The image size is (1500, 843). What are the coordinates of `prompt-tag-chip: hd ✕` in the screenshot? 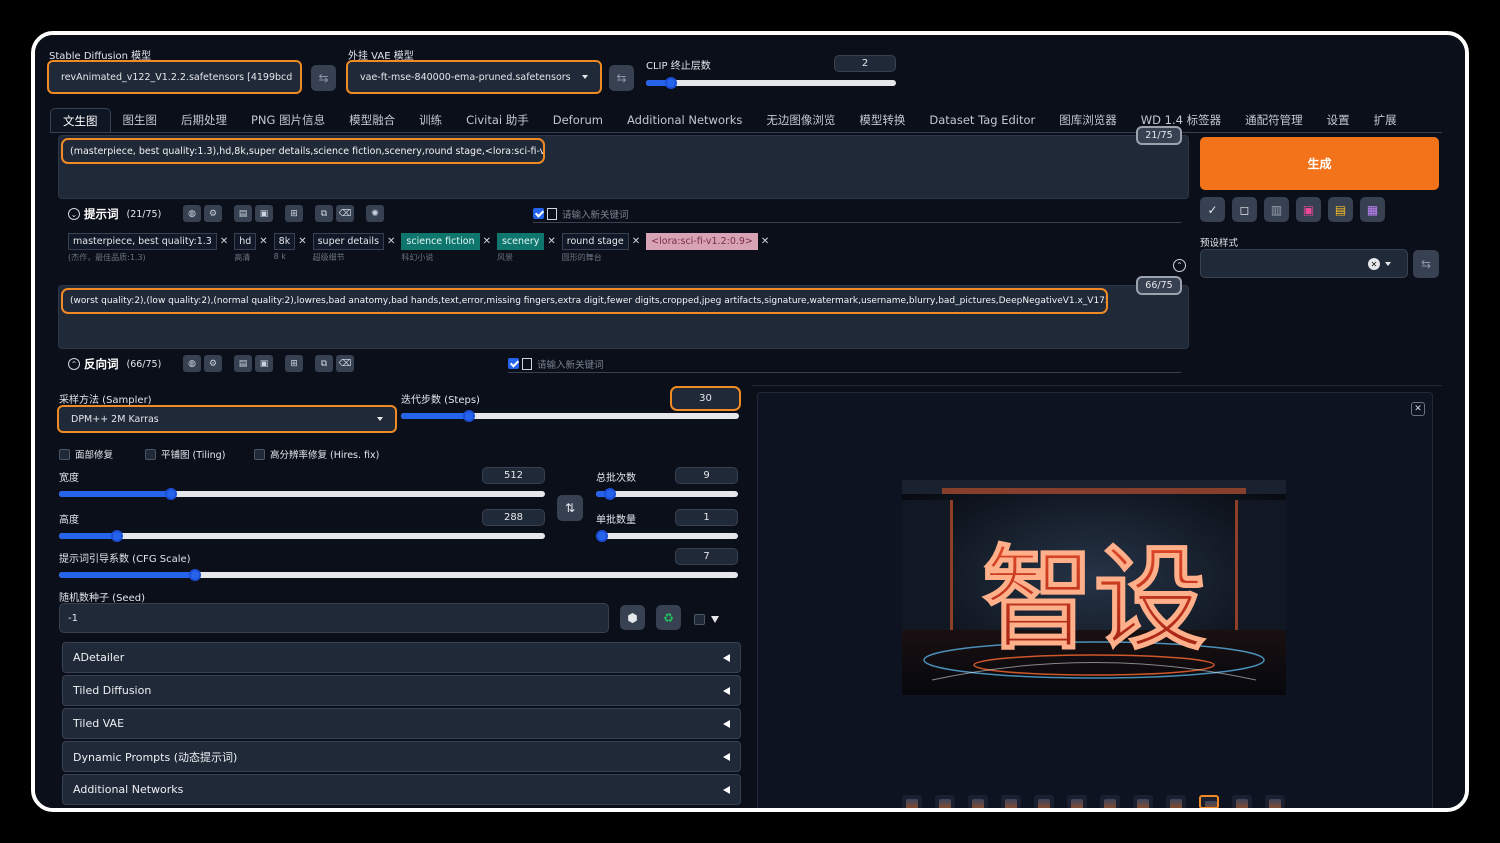 It's located at (251, 241).